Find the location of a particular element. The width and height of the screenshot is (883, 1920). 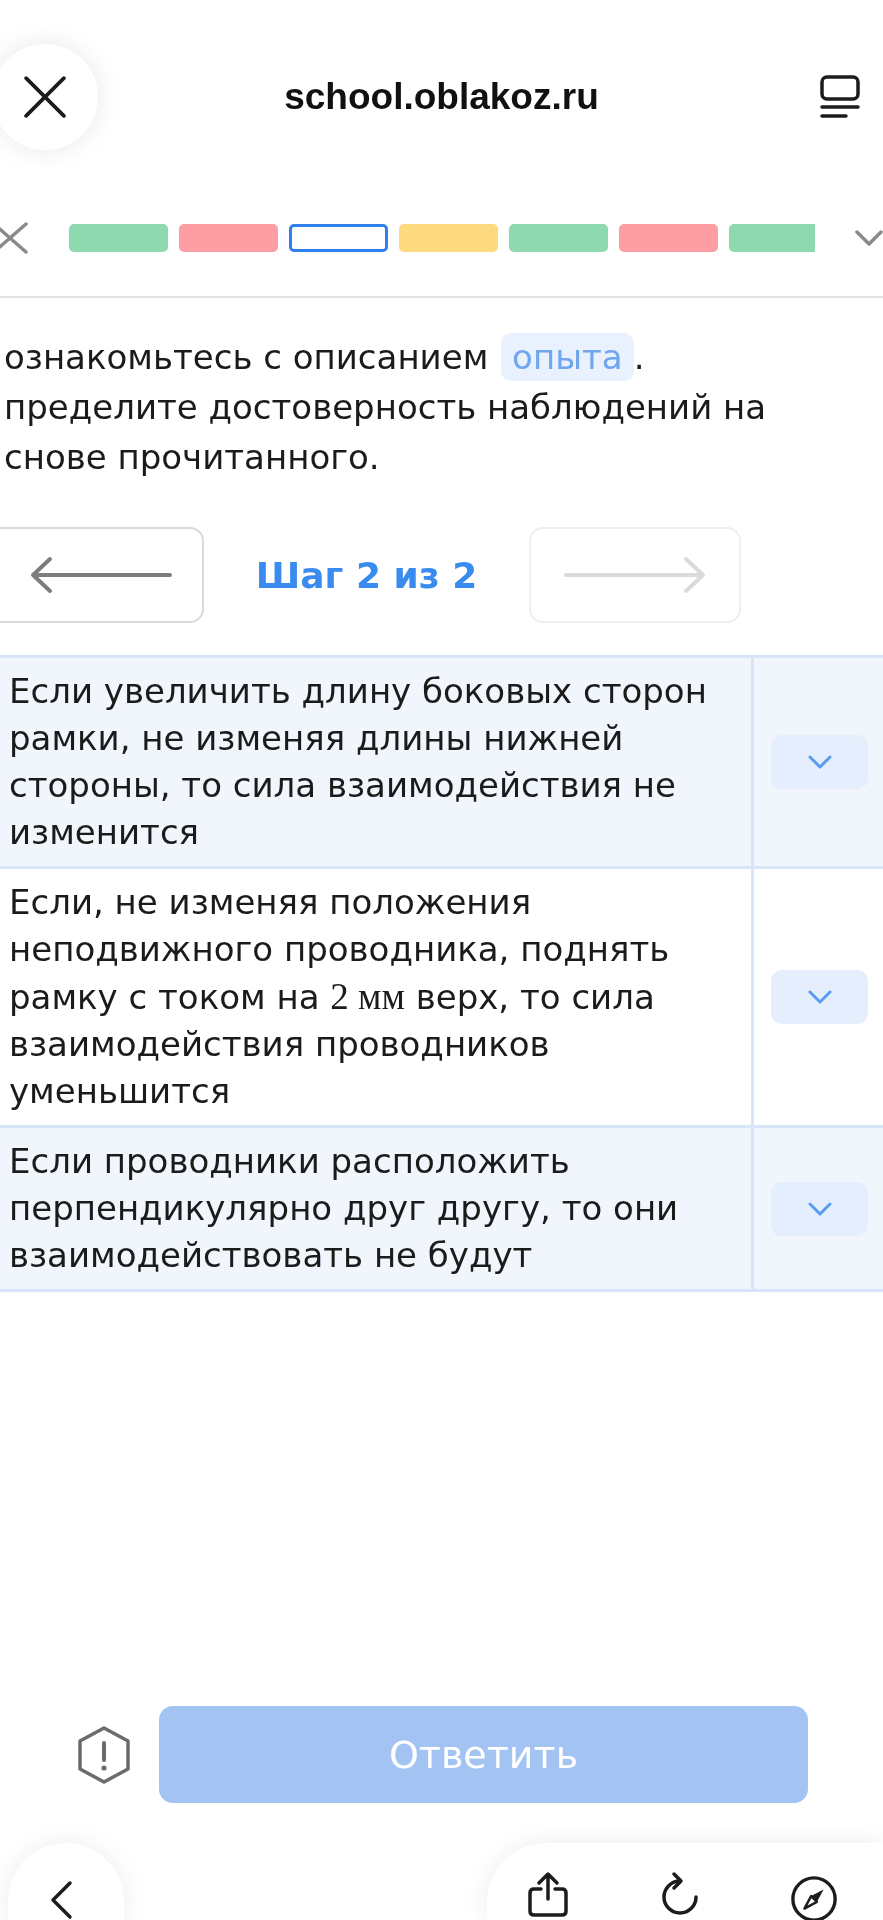

instruction-text: ознакомьтесь с описанием опыта . пределите достоверность наблюдений на снове прочитанного. is located at coordinates (422, 407).